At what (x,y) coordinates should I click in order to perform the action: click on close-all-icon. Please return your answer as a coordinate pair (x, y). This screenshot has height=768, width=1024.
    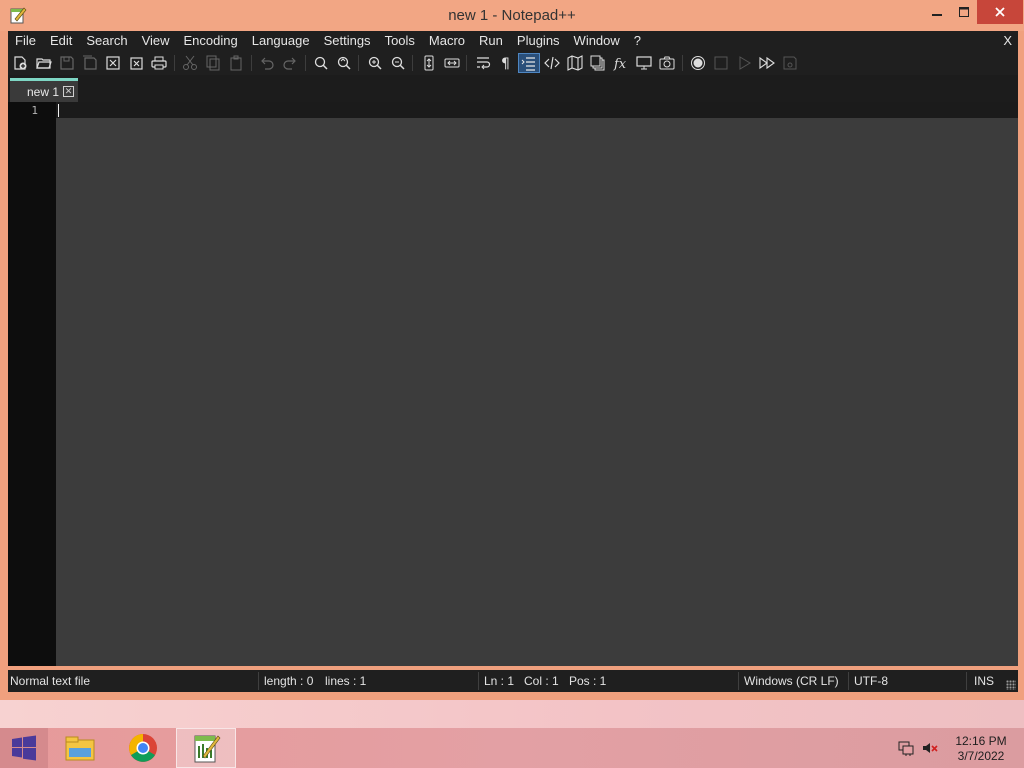
    Looking at the image, I should click on (136, 63).